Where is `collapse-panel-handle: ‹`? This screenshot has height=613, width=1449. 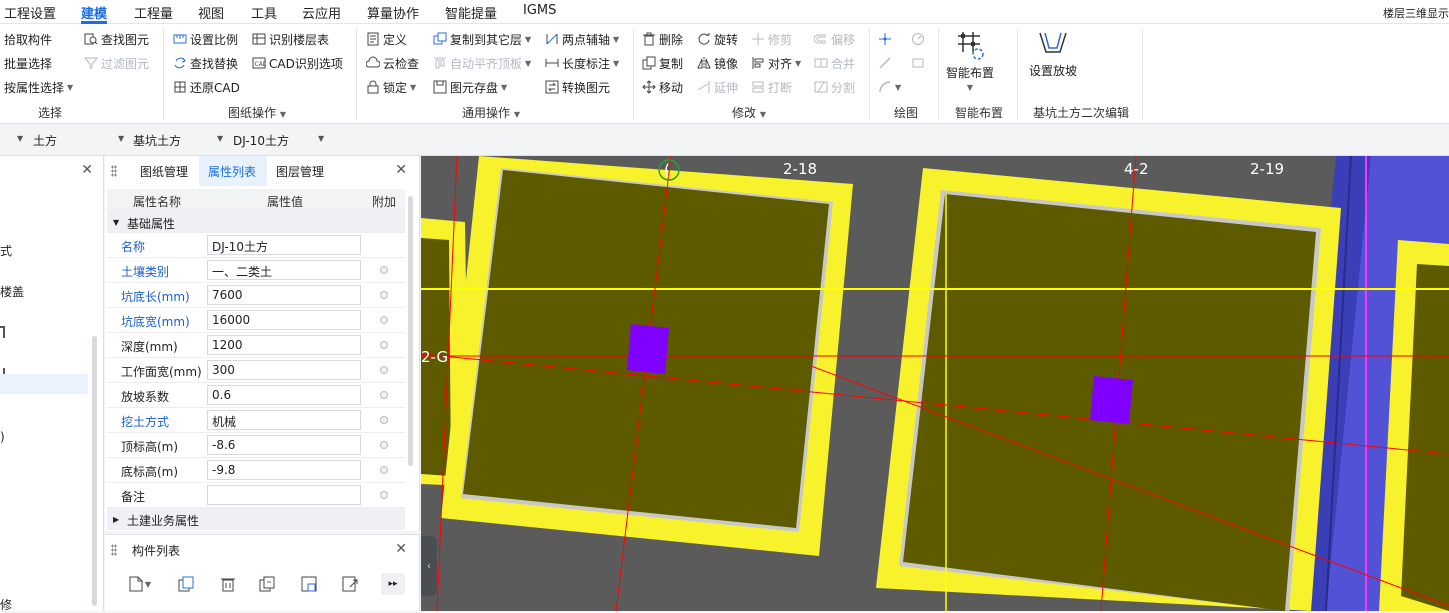 collapse-panel-handle: ‹ is located at coordinates (429, 566).